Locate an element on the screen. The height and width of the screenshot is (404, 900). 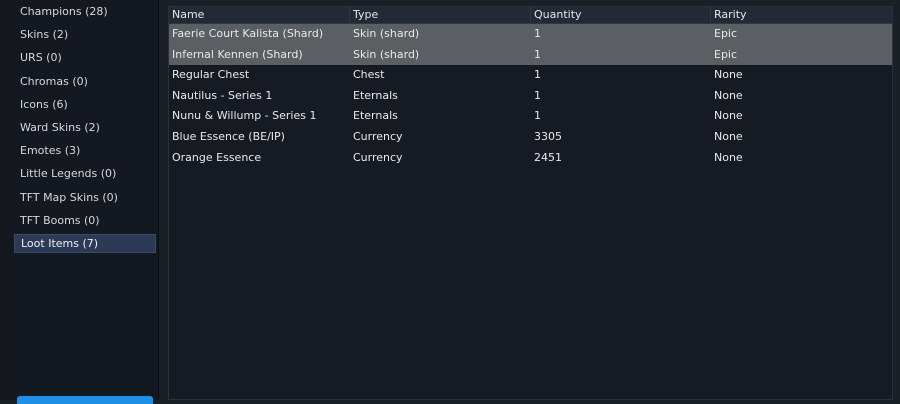
table-row: Orange Essence Currency 2451 None is located at coordinates (530, 158).